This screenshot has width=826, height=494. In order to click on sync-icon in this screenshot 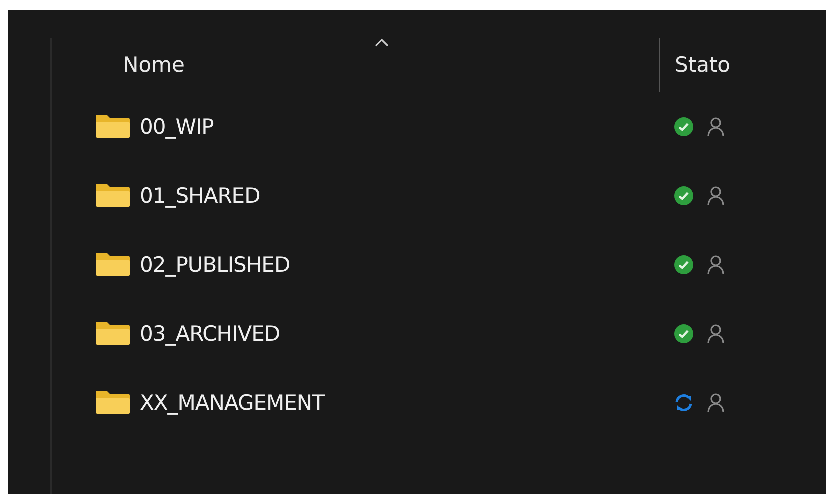, I will do `click(684, 402)`.